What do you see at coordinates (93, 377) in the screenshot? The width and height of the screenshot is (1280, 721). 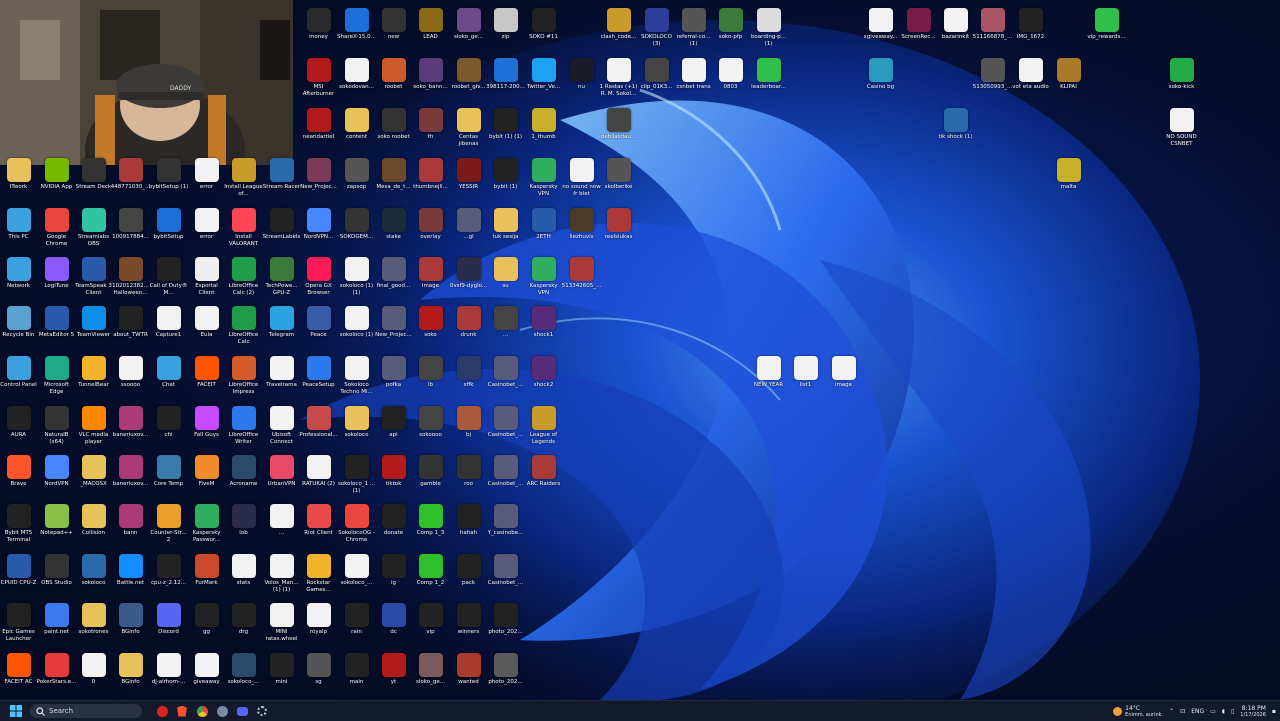 I see `desktop-icon: TunnelBear` at bounding box center [93, 377].